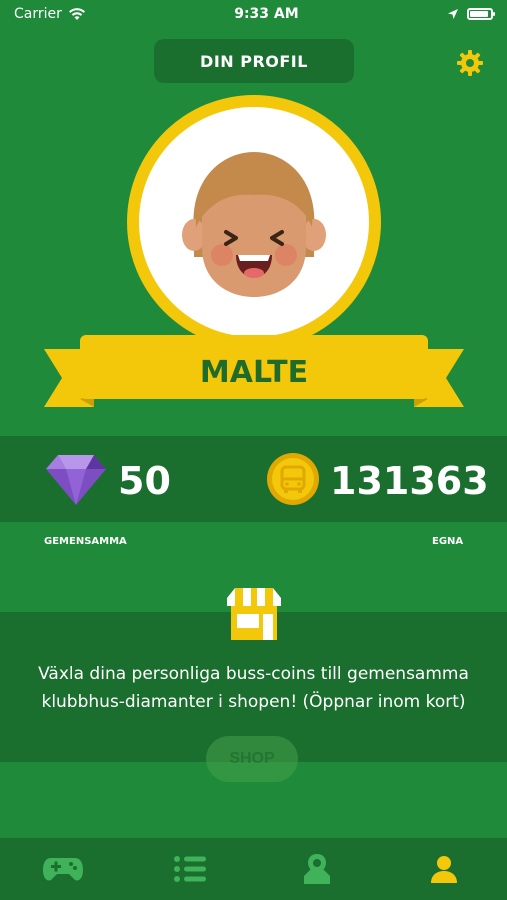  I want to click on gear-icon, so click(470, 63).